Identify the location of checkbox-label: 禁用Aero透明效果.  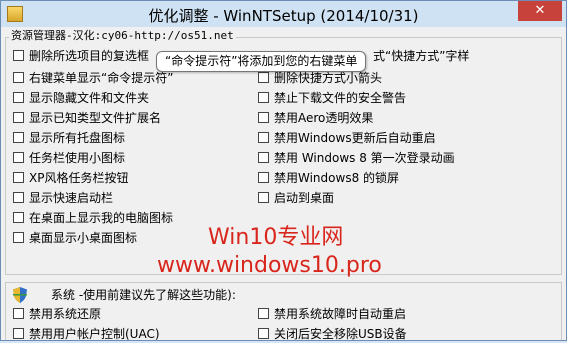
(324, 118).